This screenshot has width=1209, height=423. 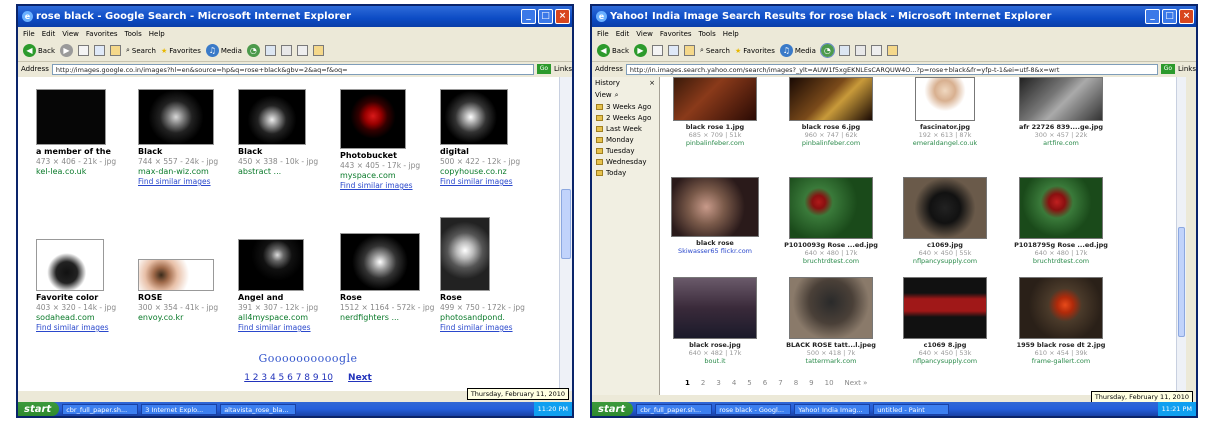 What do you see at coordinates (617, 95) in the screenshot?
I see `history-search-icon: ⌕` at bounding box center [617, 95].